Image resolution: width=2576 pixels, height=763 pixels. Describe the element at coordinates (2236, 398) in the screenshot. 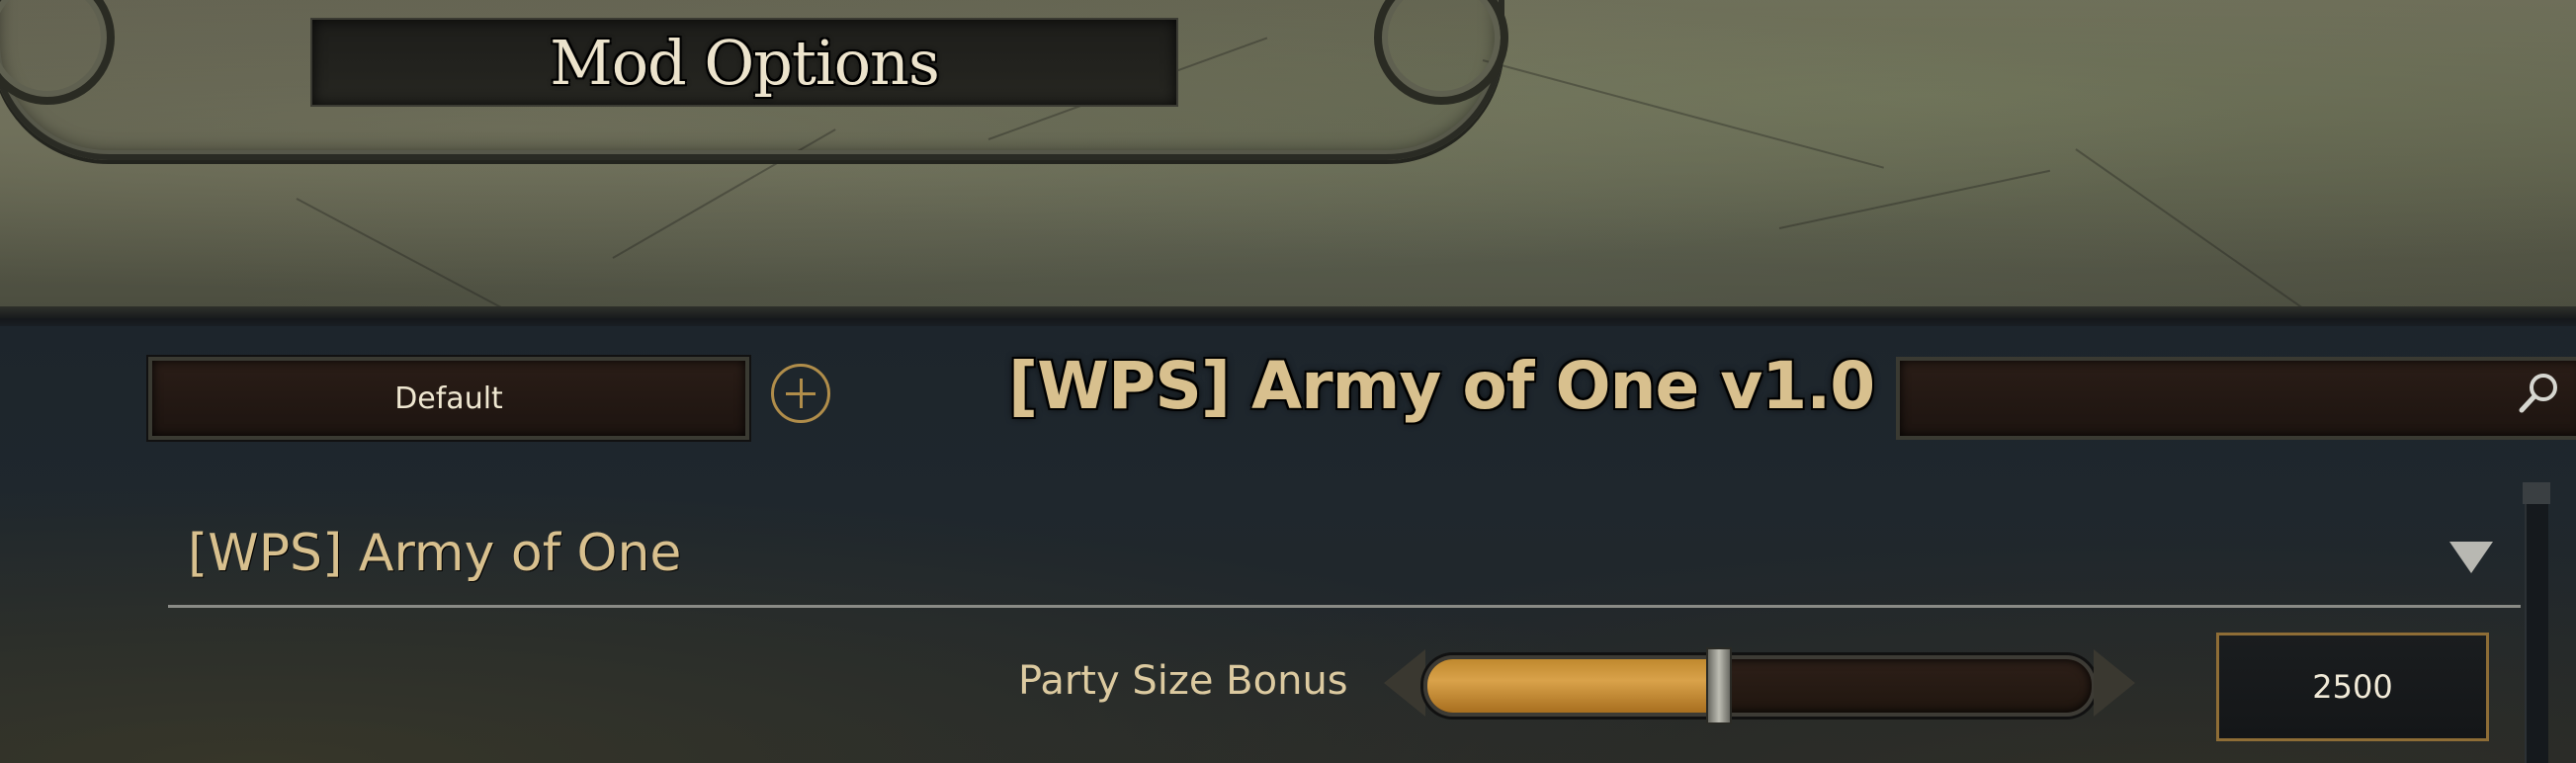

I see `search-input` at that location.